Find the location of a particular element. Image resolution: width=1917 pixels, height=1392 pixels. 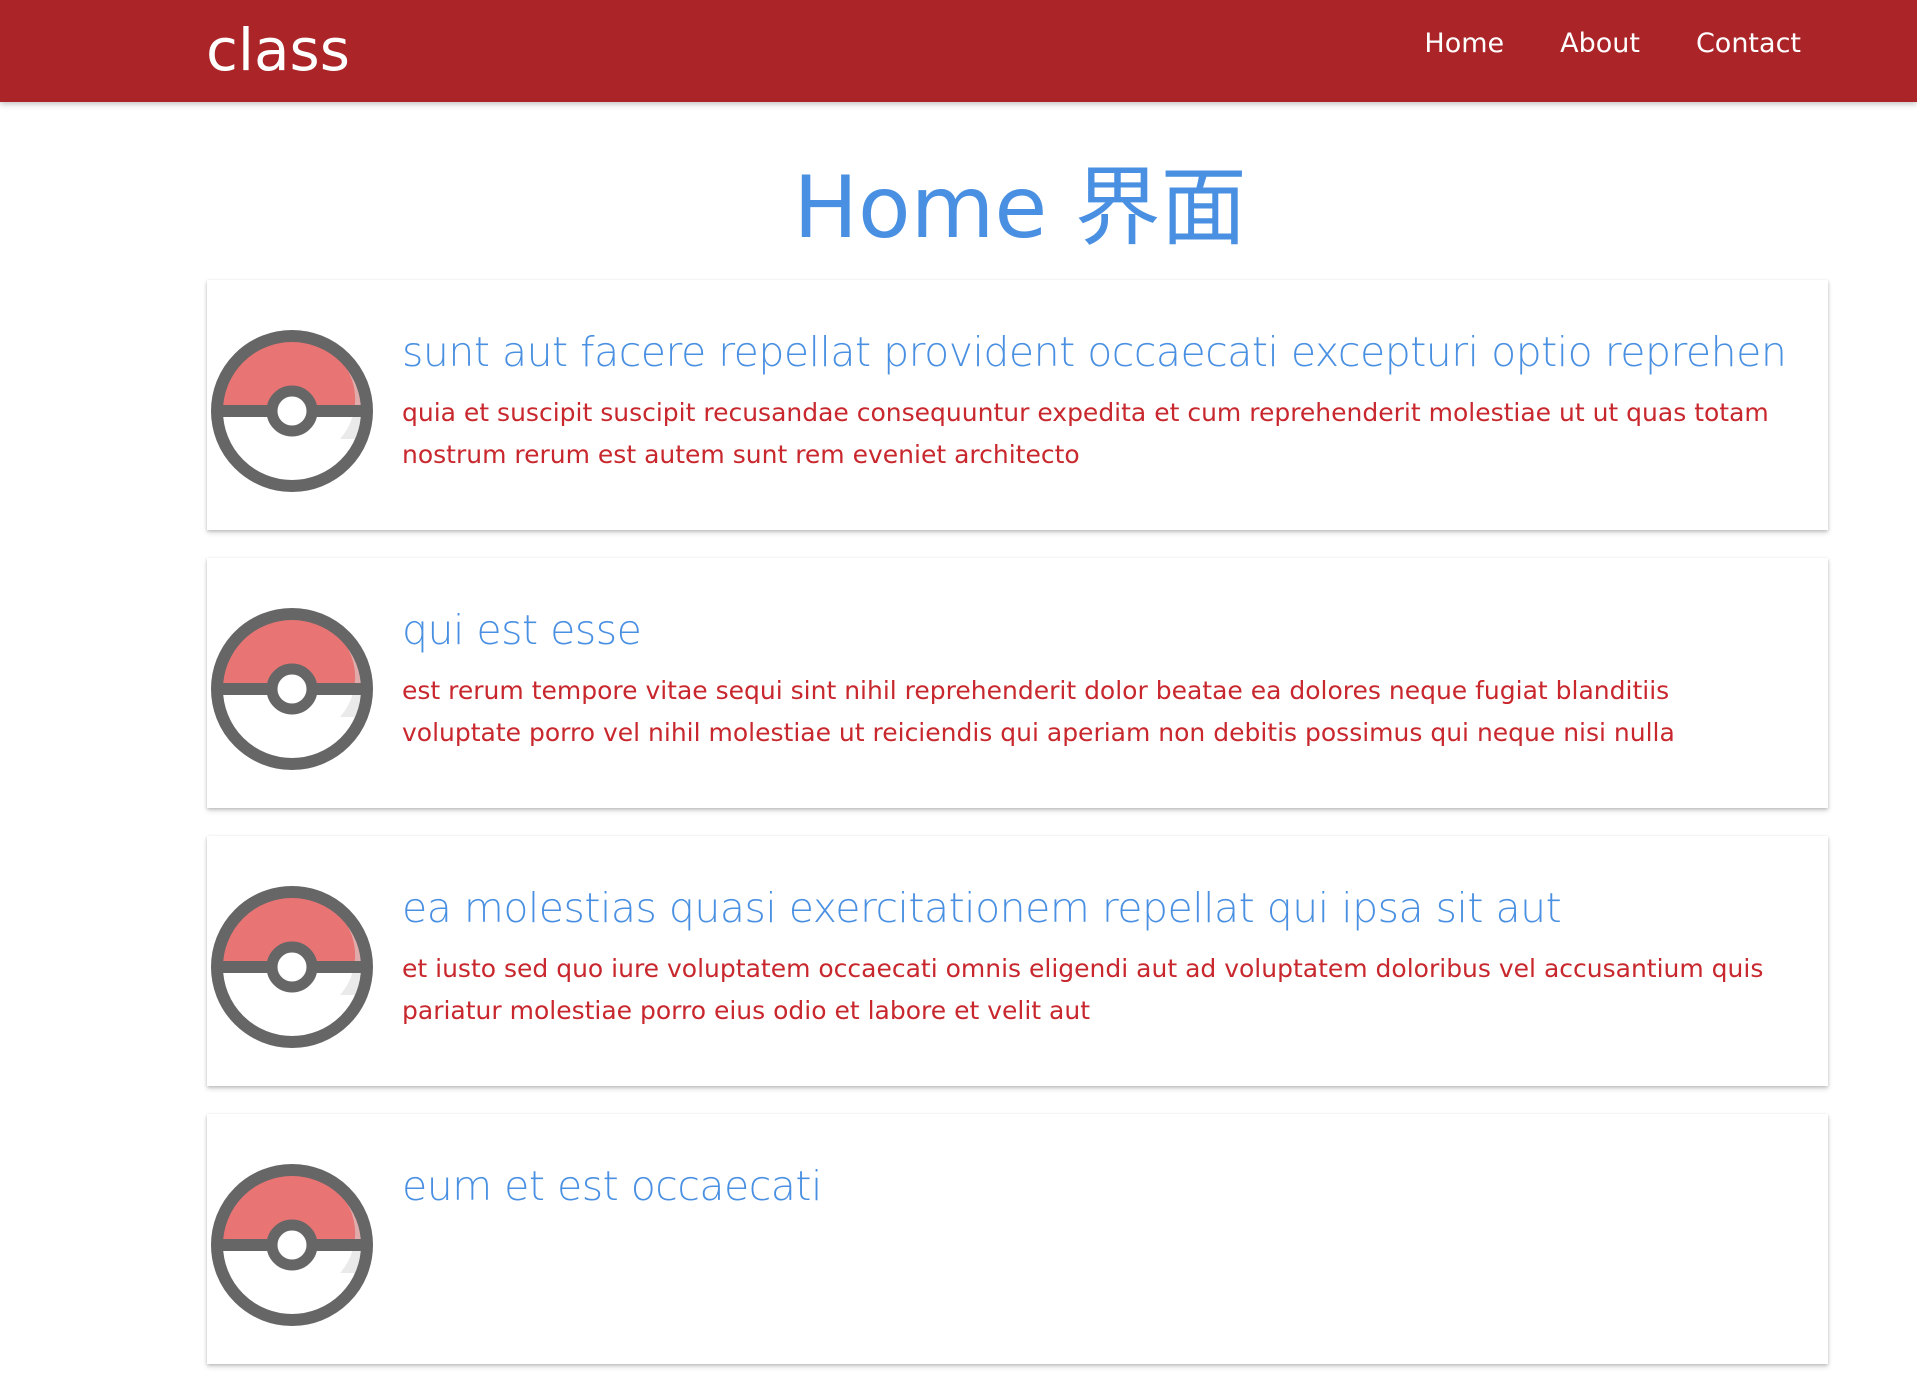

top-navbar: class Home About Contact is located at coordinates (958, 51).